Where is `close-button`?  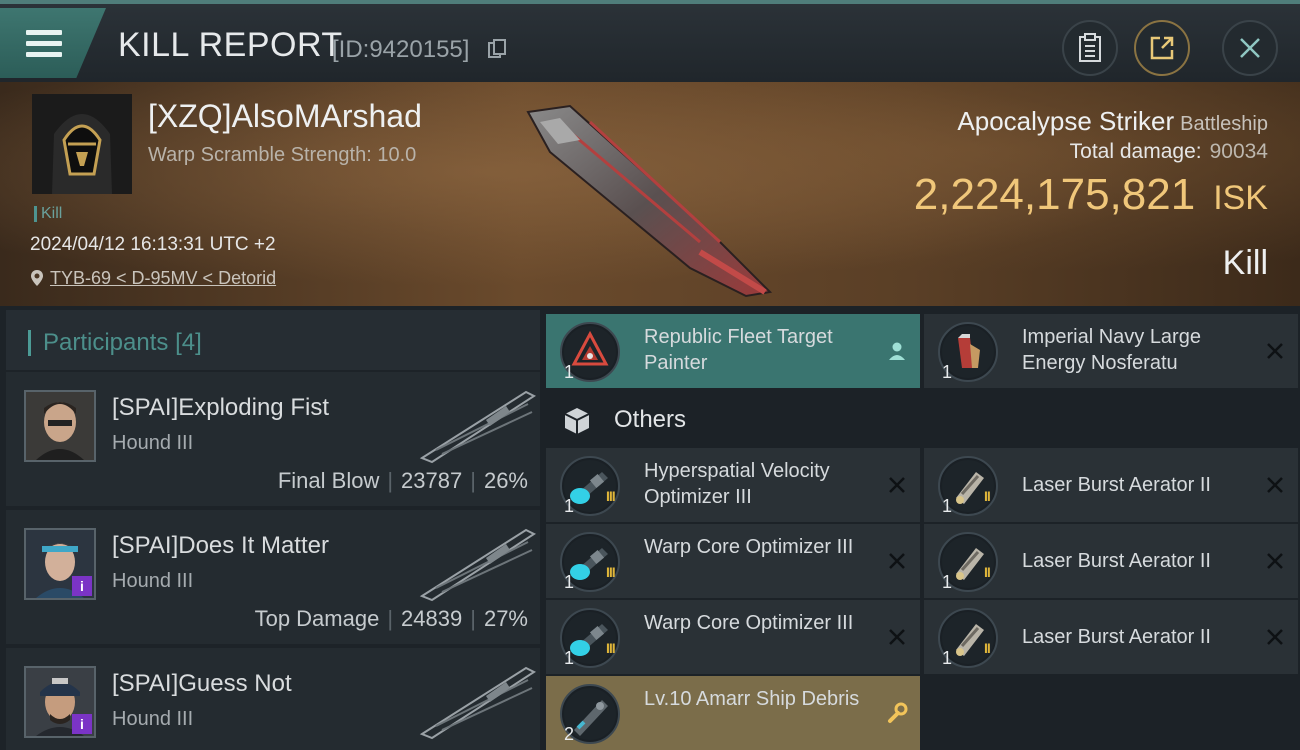 close-button is located at coordinates (1250, 48).